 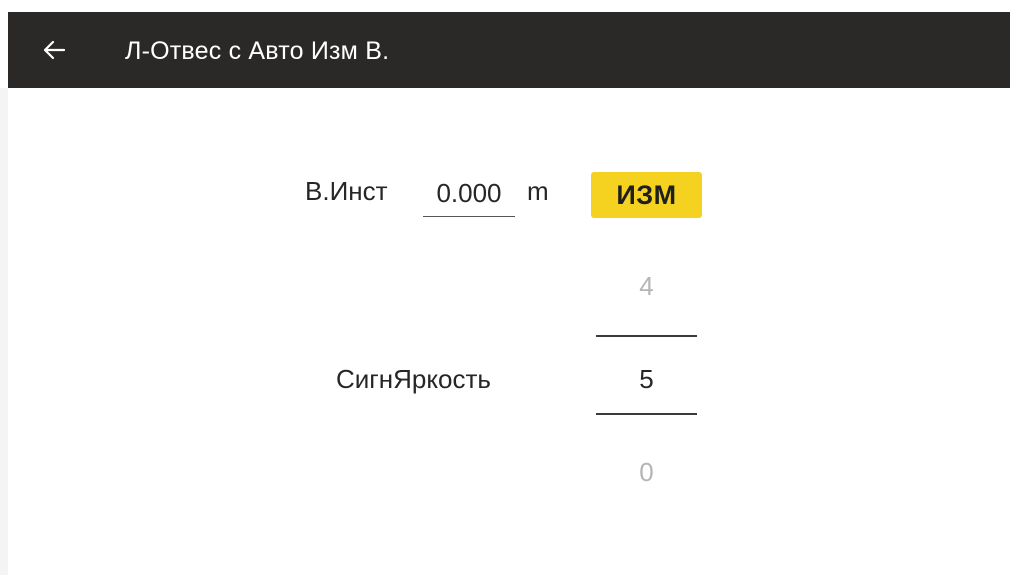 I want to click on signal-brightness-label: СигнЯркость, so click(x=413, y=379).